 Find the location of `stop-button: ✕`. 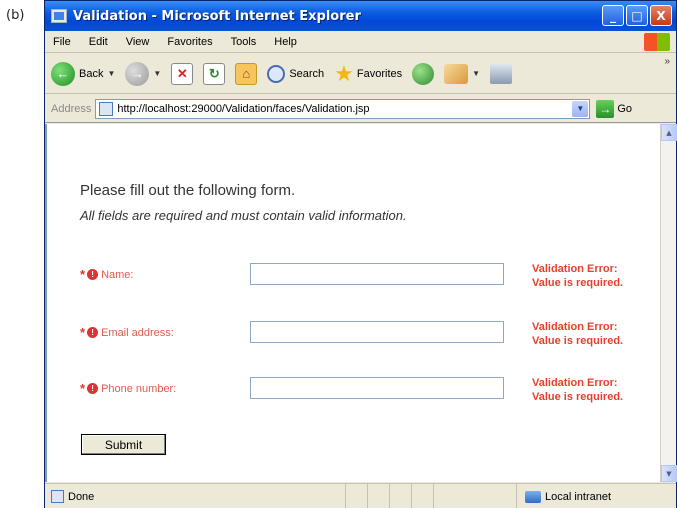

stop-button: ✕ is located at coordinates (182, 73).